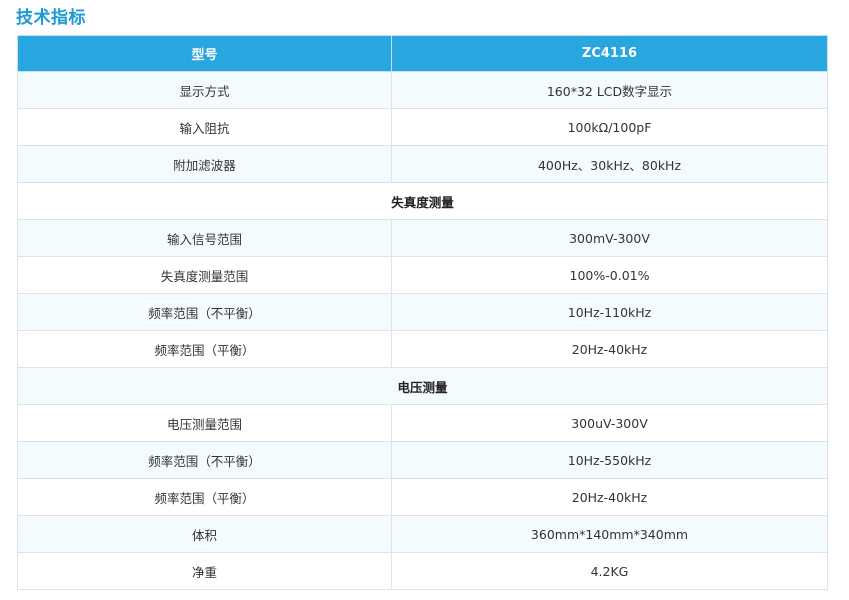 The height and width of the screenshot is (600, 849). Describe the element at coordinates (204, 423) in the screenshot. I see `spec-label: 电压测量范围` at that location.